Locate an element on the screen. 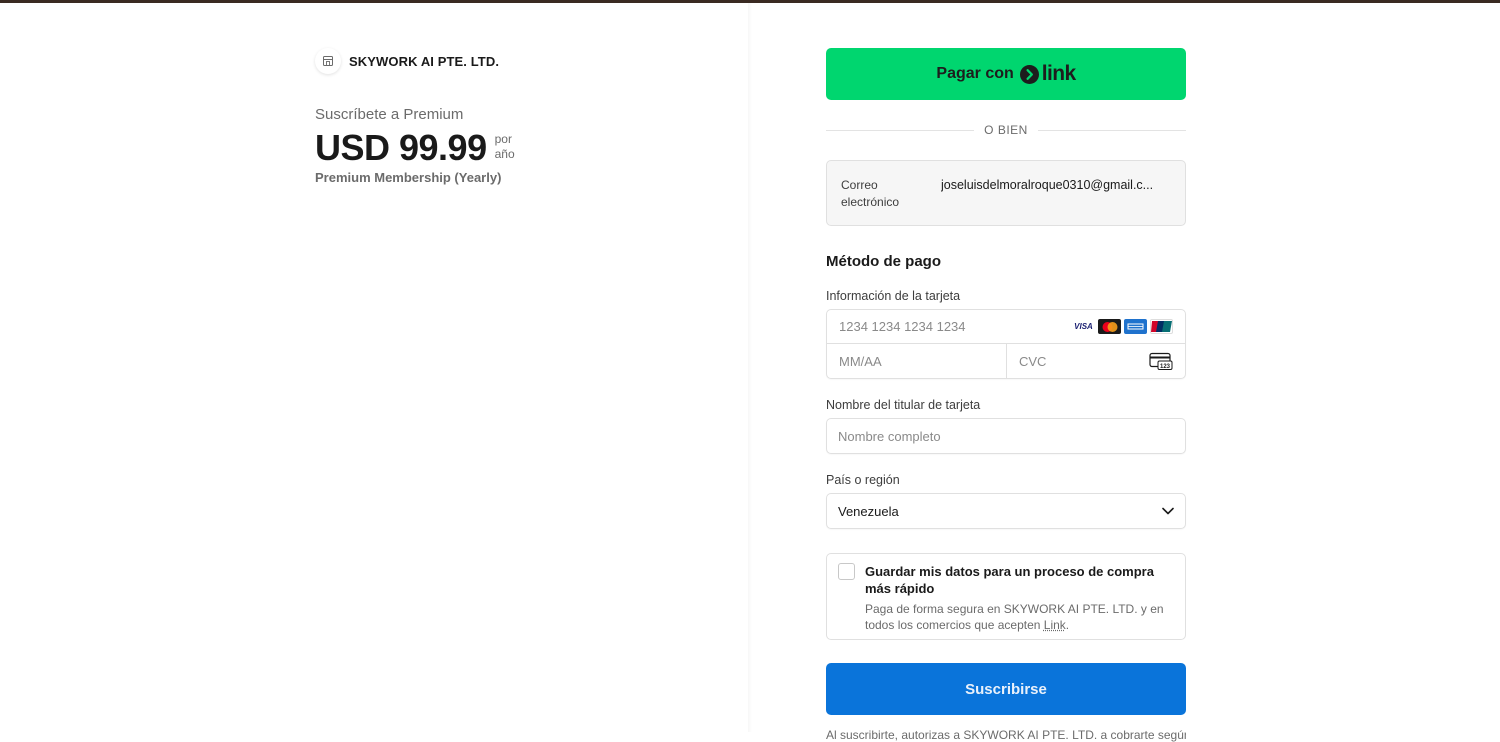 The height and width of the screenshot is (742, 1500). email-label: Correo electrónico is located at coordinates (891, 193).